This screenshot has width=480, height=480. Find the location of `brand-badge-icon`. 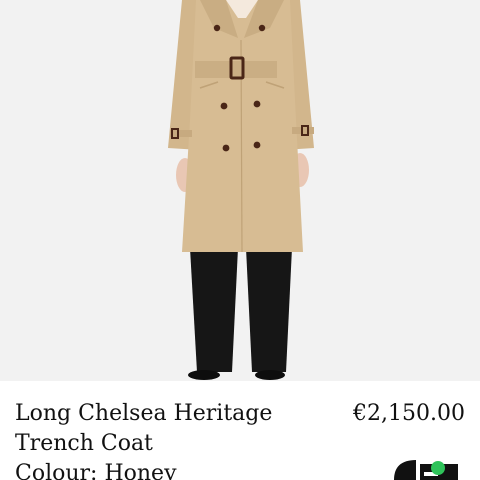

brand-badge-icon is located at coordinates (426, 469).